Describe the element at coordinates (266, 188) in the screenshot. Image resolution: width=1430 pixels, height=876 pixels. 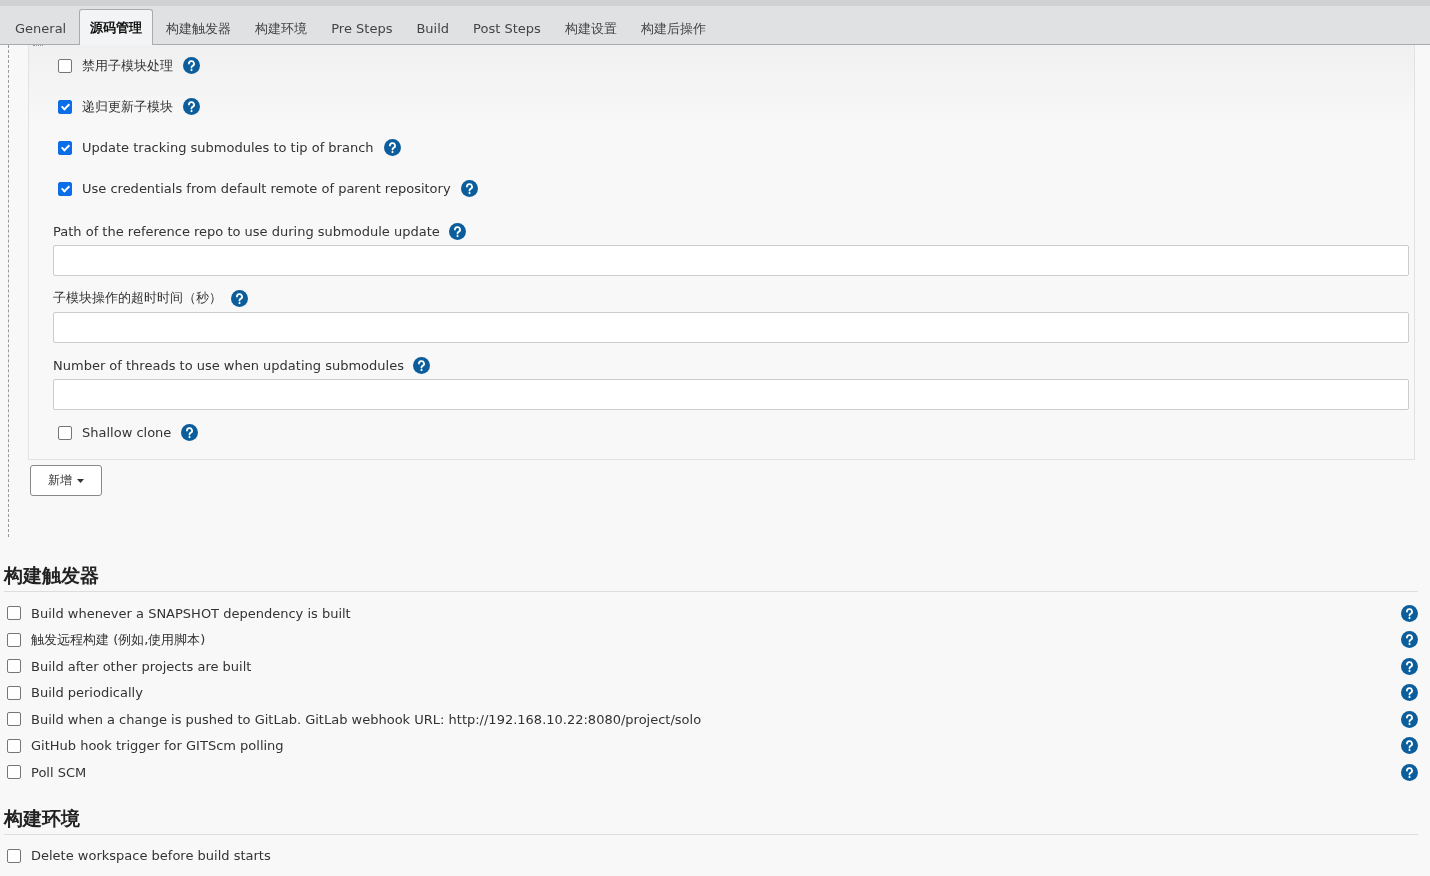
I see `checkbox-label: Use credentials from default remote of parent repository` at that location.